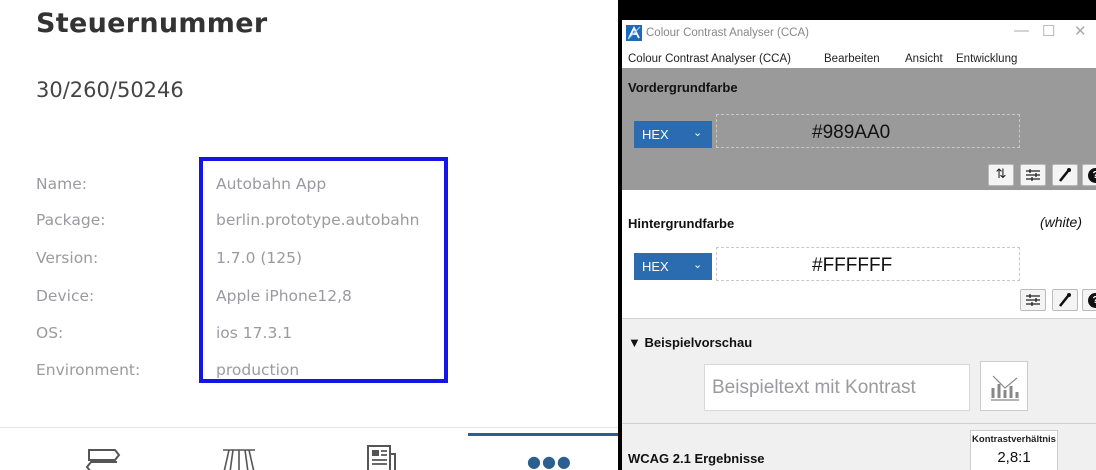 This screenshot has width=1096, height=470. What do you see at coordinates (681, 223) in the screenshot?
I see `background-heading: Hintergrundfarbe` at bounding box center [681, 223].